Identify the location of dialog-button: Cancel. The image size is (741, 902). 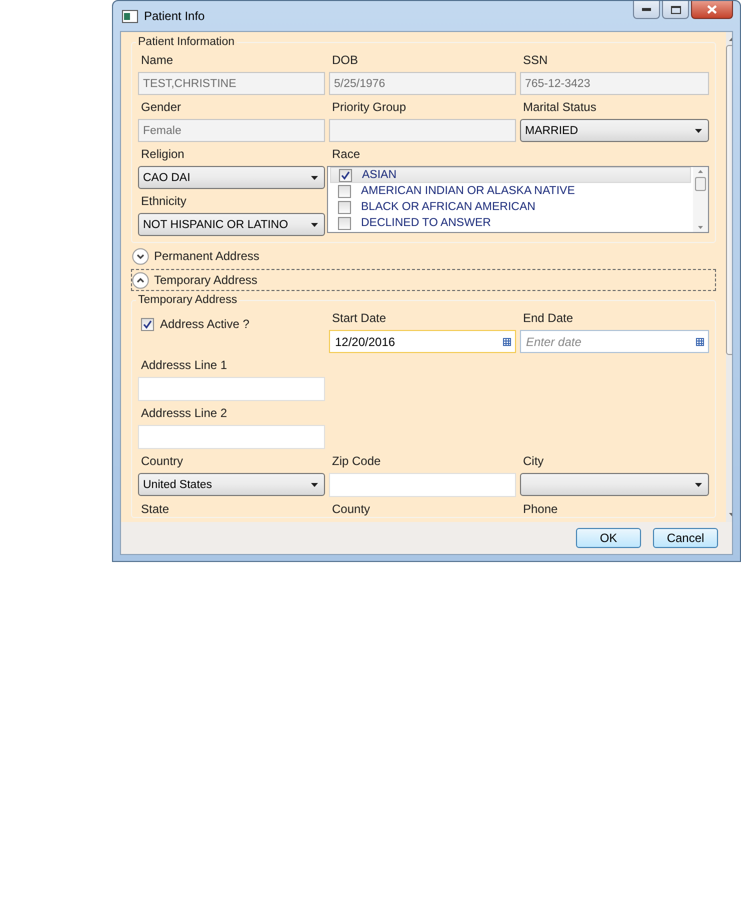
(685, 538).